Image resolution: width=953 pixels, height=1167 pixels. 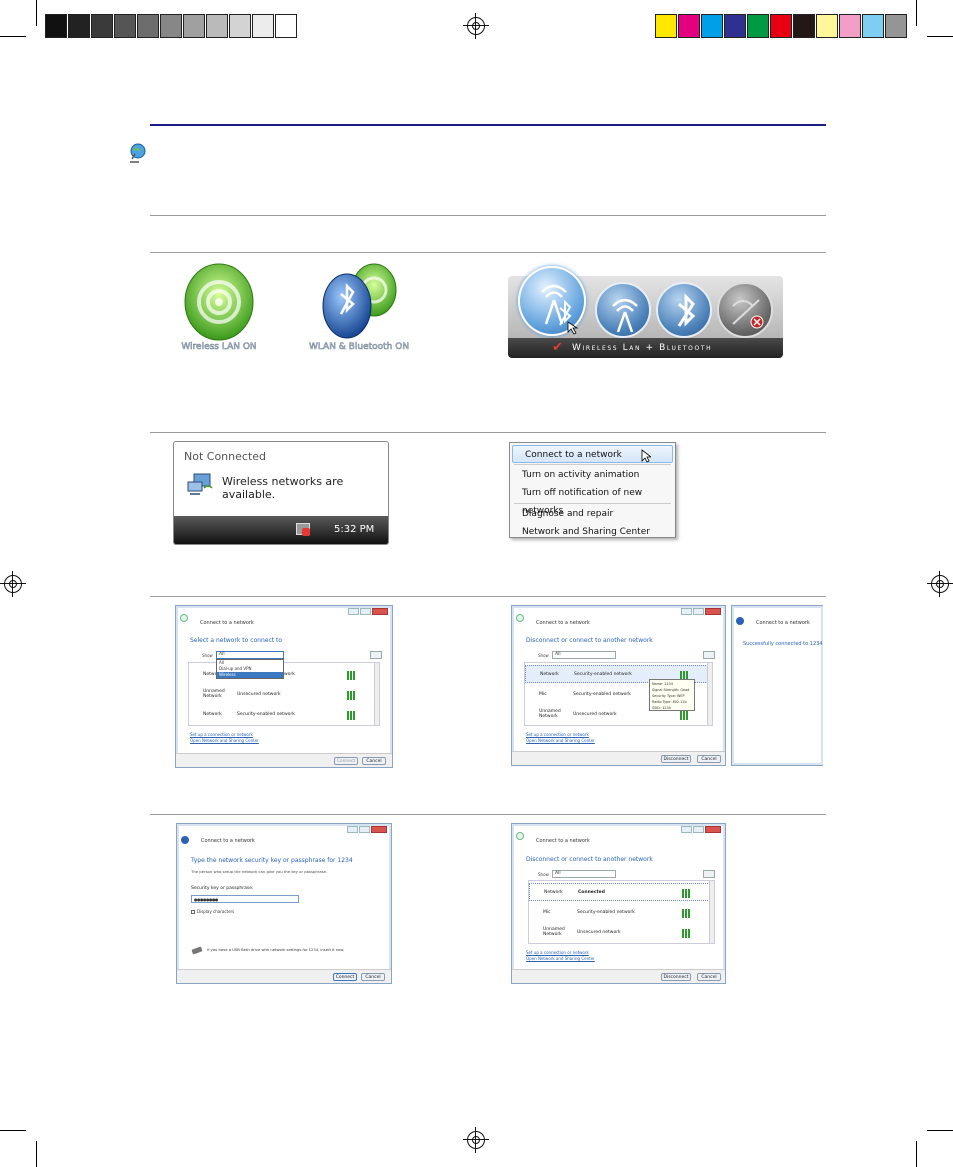 I want to click on menu-item-activity: Turn on activity animation, so click(x=592, y=475).